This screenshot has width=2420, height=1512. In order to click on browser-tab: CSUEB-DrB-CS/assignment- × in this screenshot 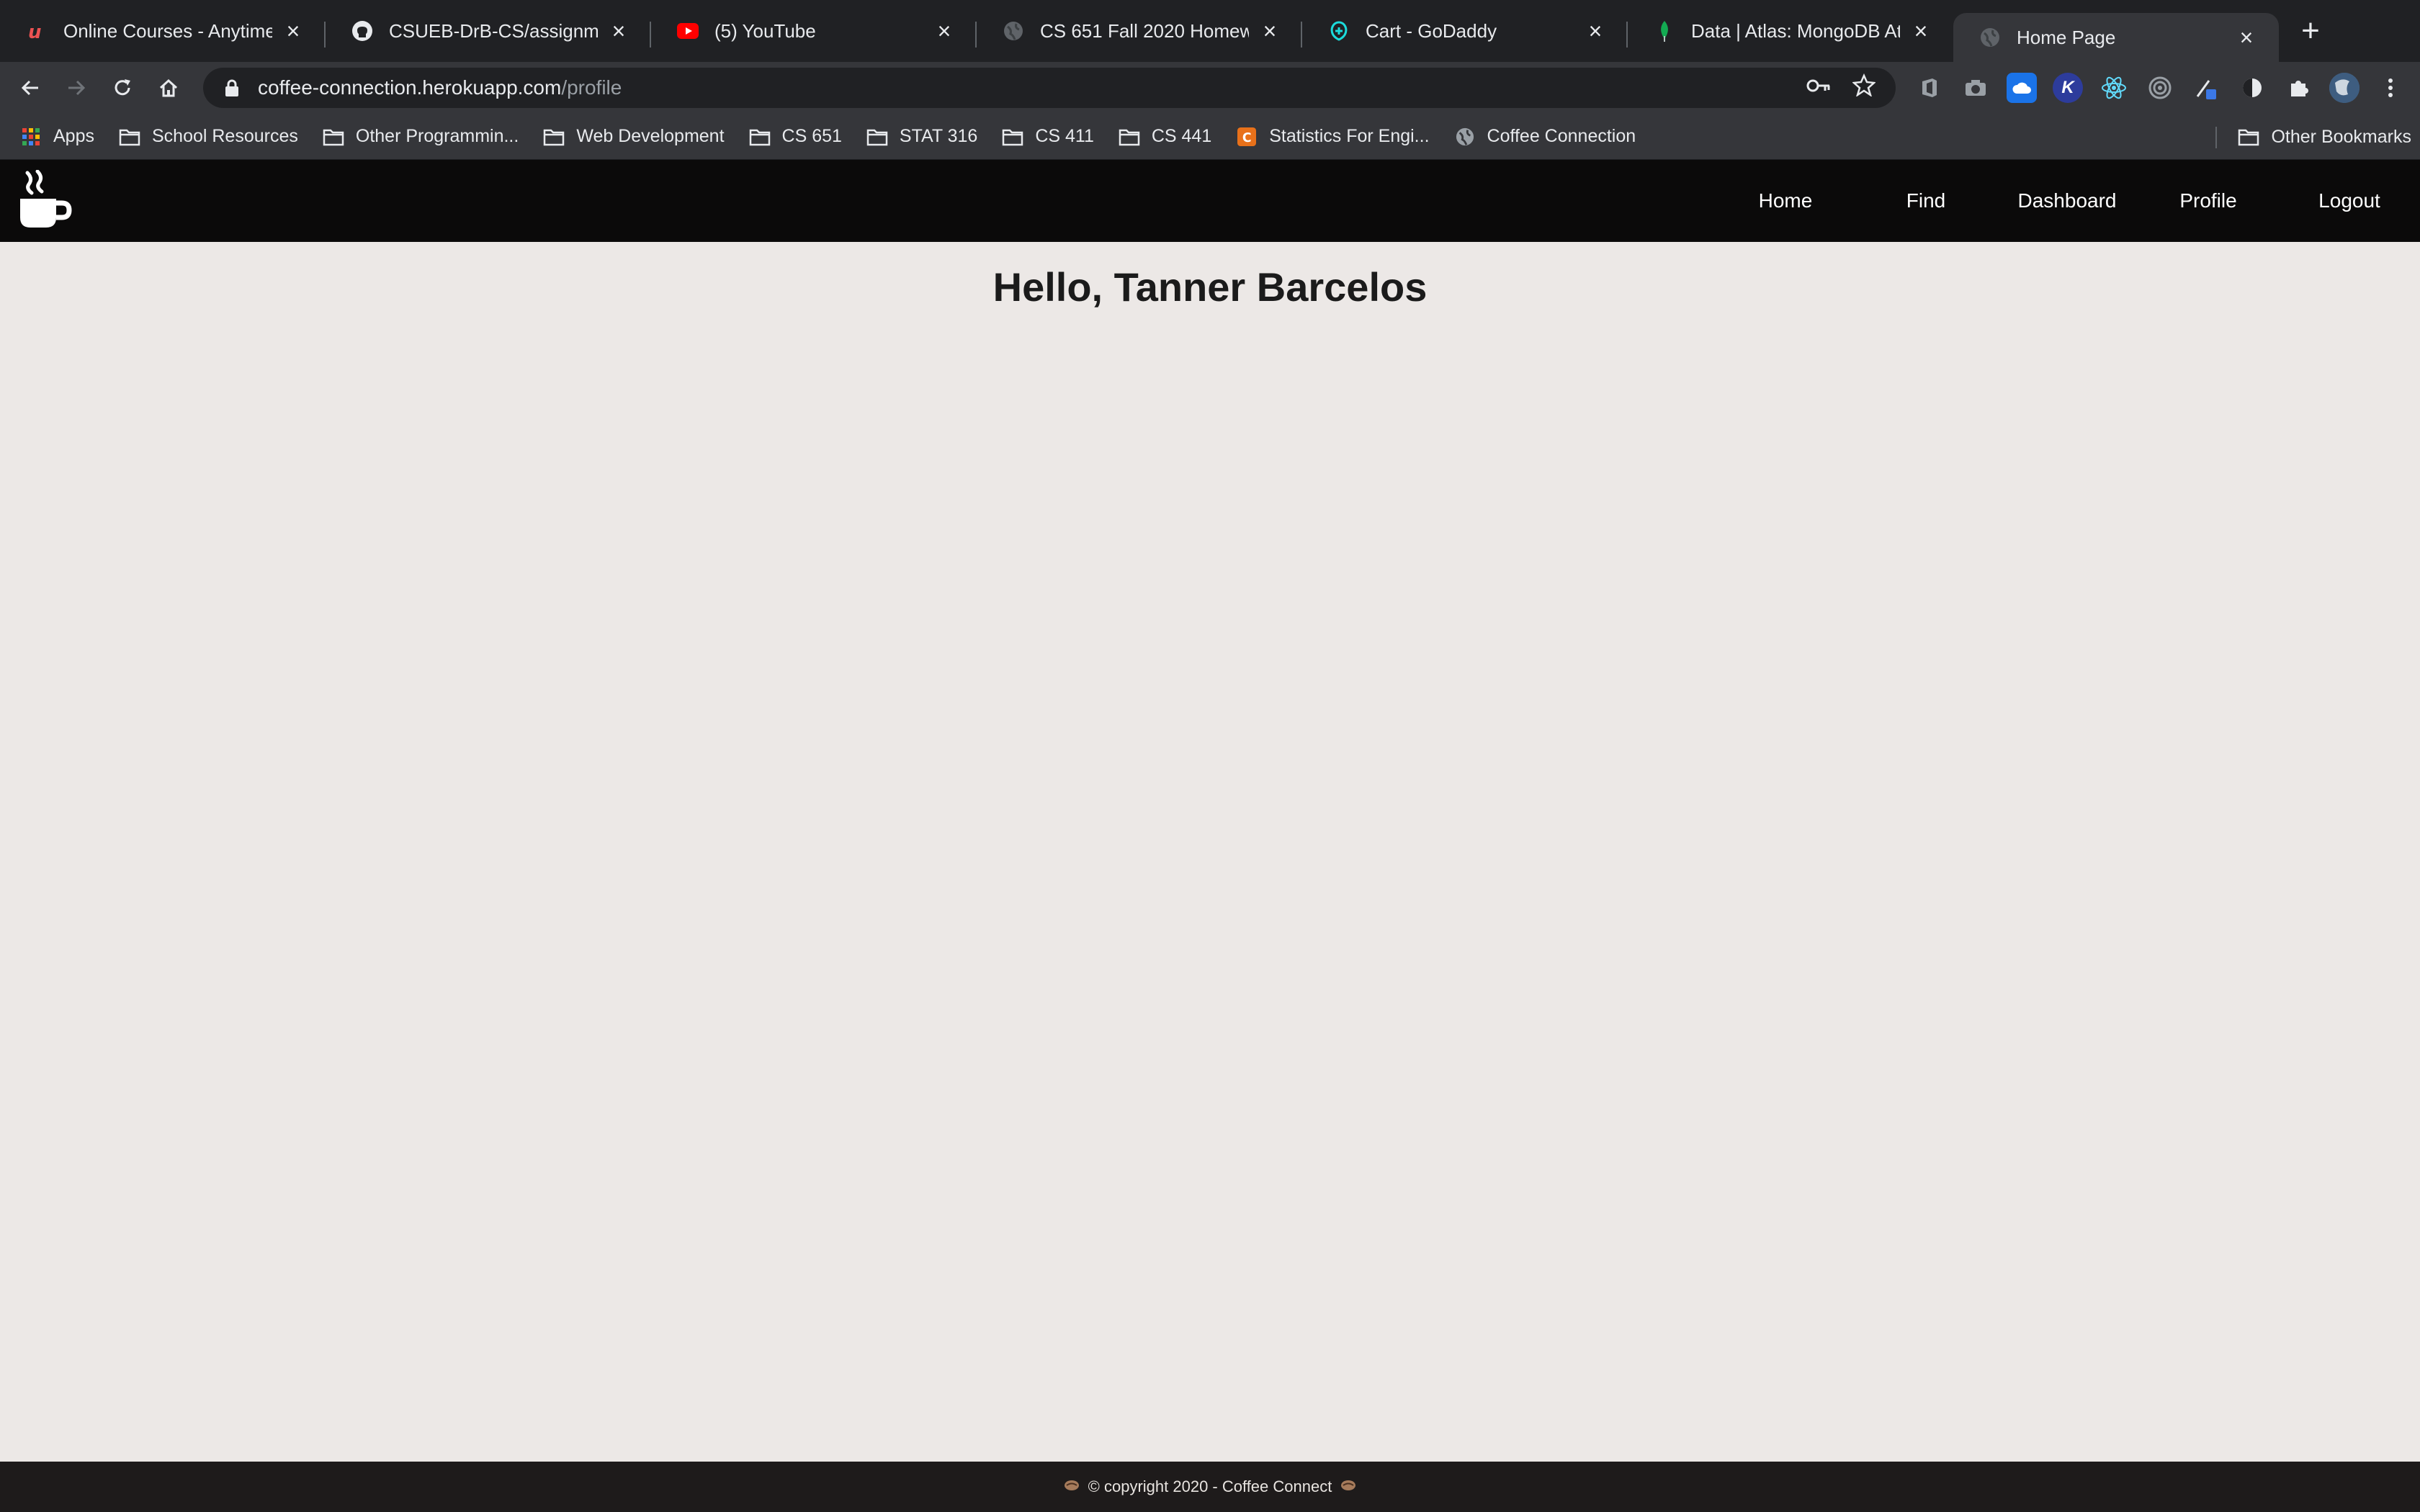, I will do `click(489, 31)`.